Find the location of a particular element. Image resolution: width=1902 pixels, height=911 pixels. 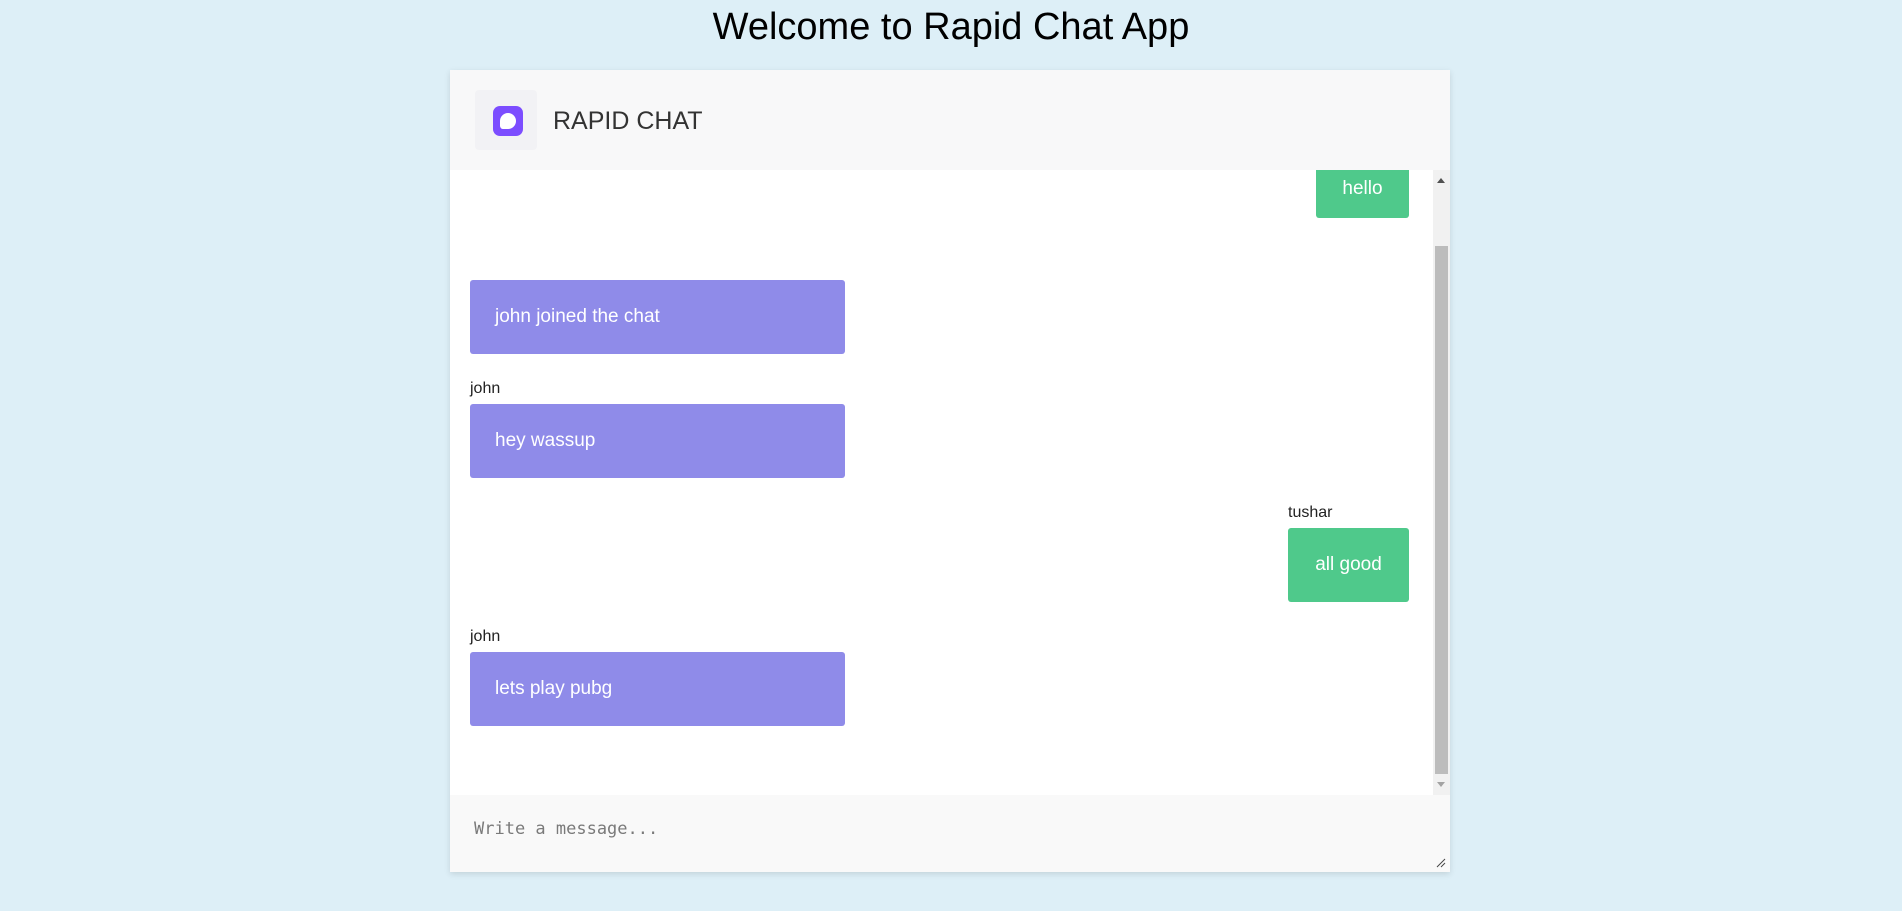

logo is located at coordinates (506, 120).